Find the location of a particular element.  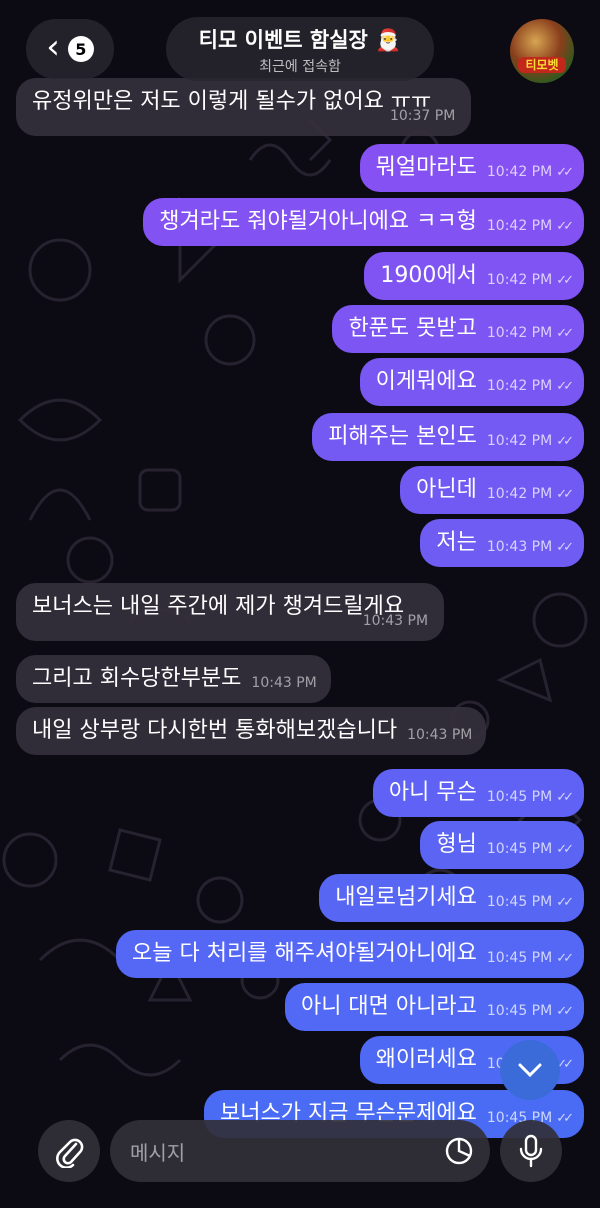

message-text: 아니 대면 아니라고 is located at coordinates (388, 1006).